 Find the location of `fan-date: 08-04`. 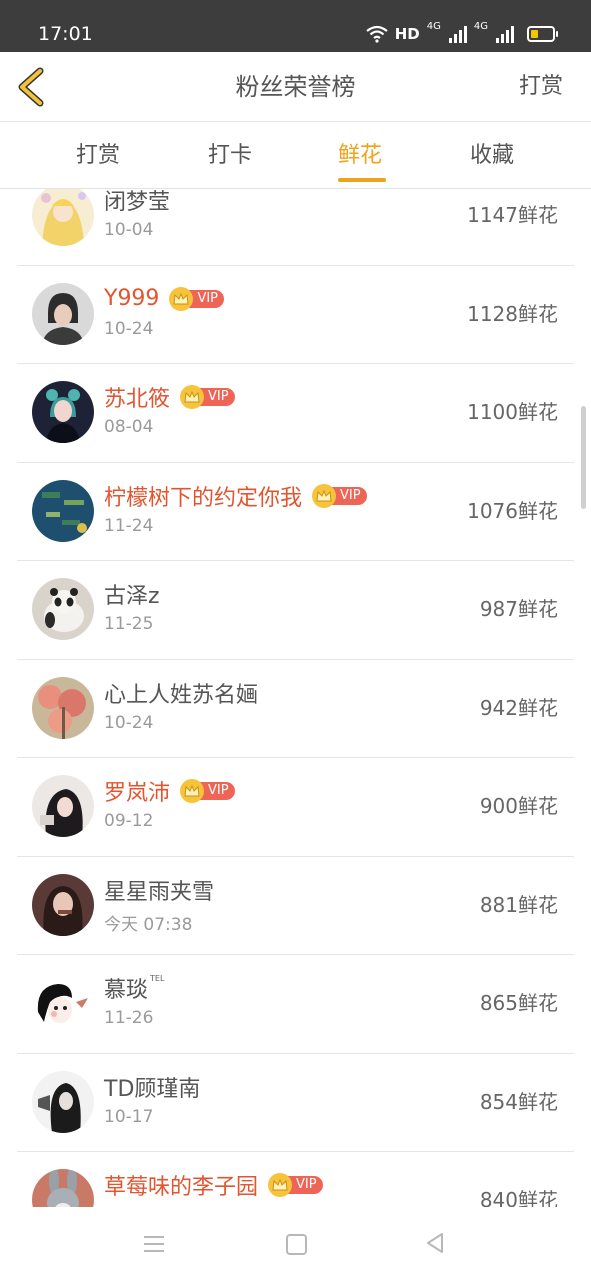

fan-date: 08-04 is located at coordinates (129, 427).